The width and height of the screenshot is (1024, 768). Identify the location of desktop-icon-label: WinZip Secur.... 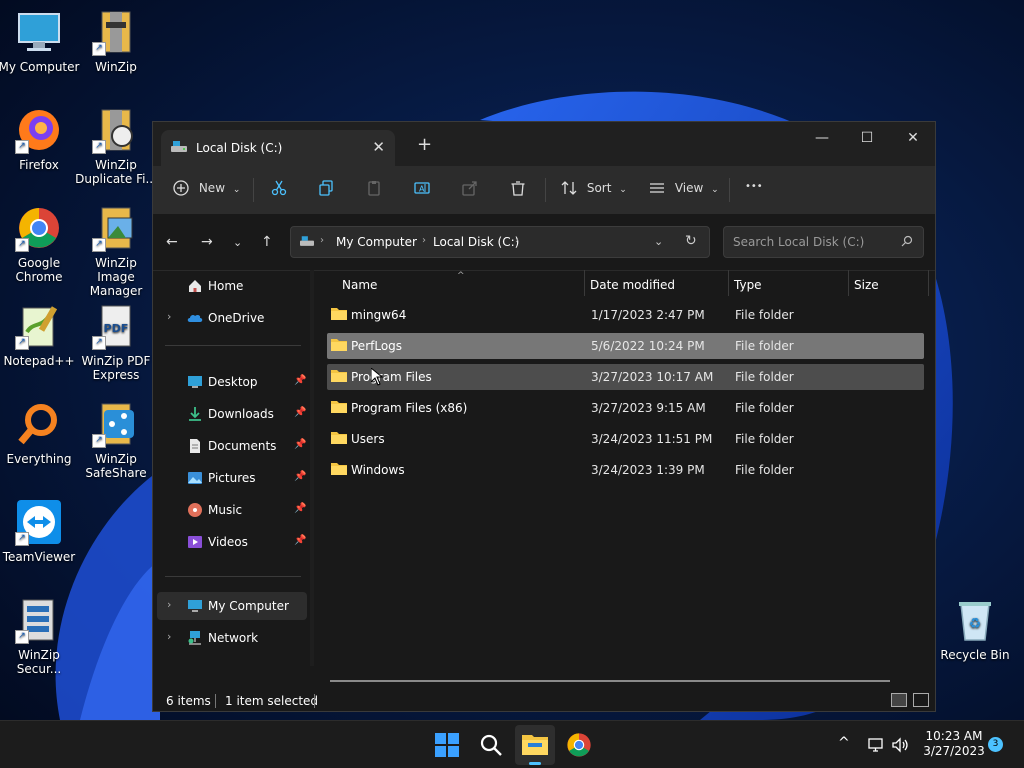
(39, 662).